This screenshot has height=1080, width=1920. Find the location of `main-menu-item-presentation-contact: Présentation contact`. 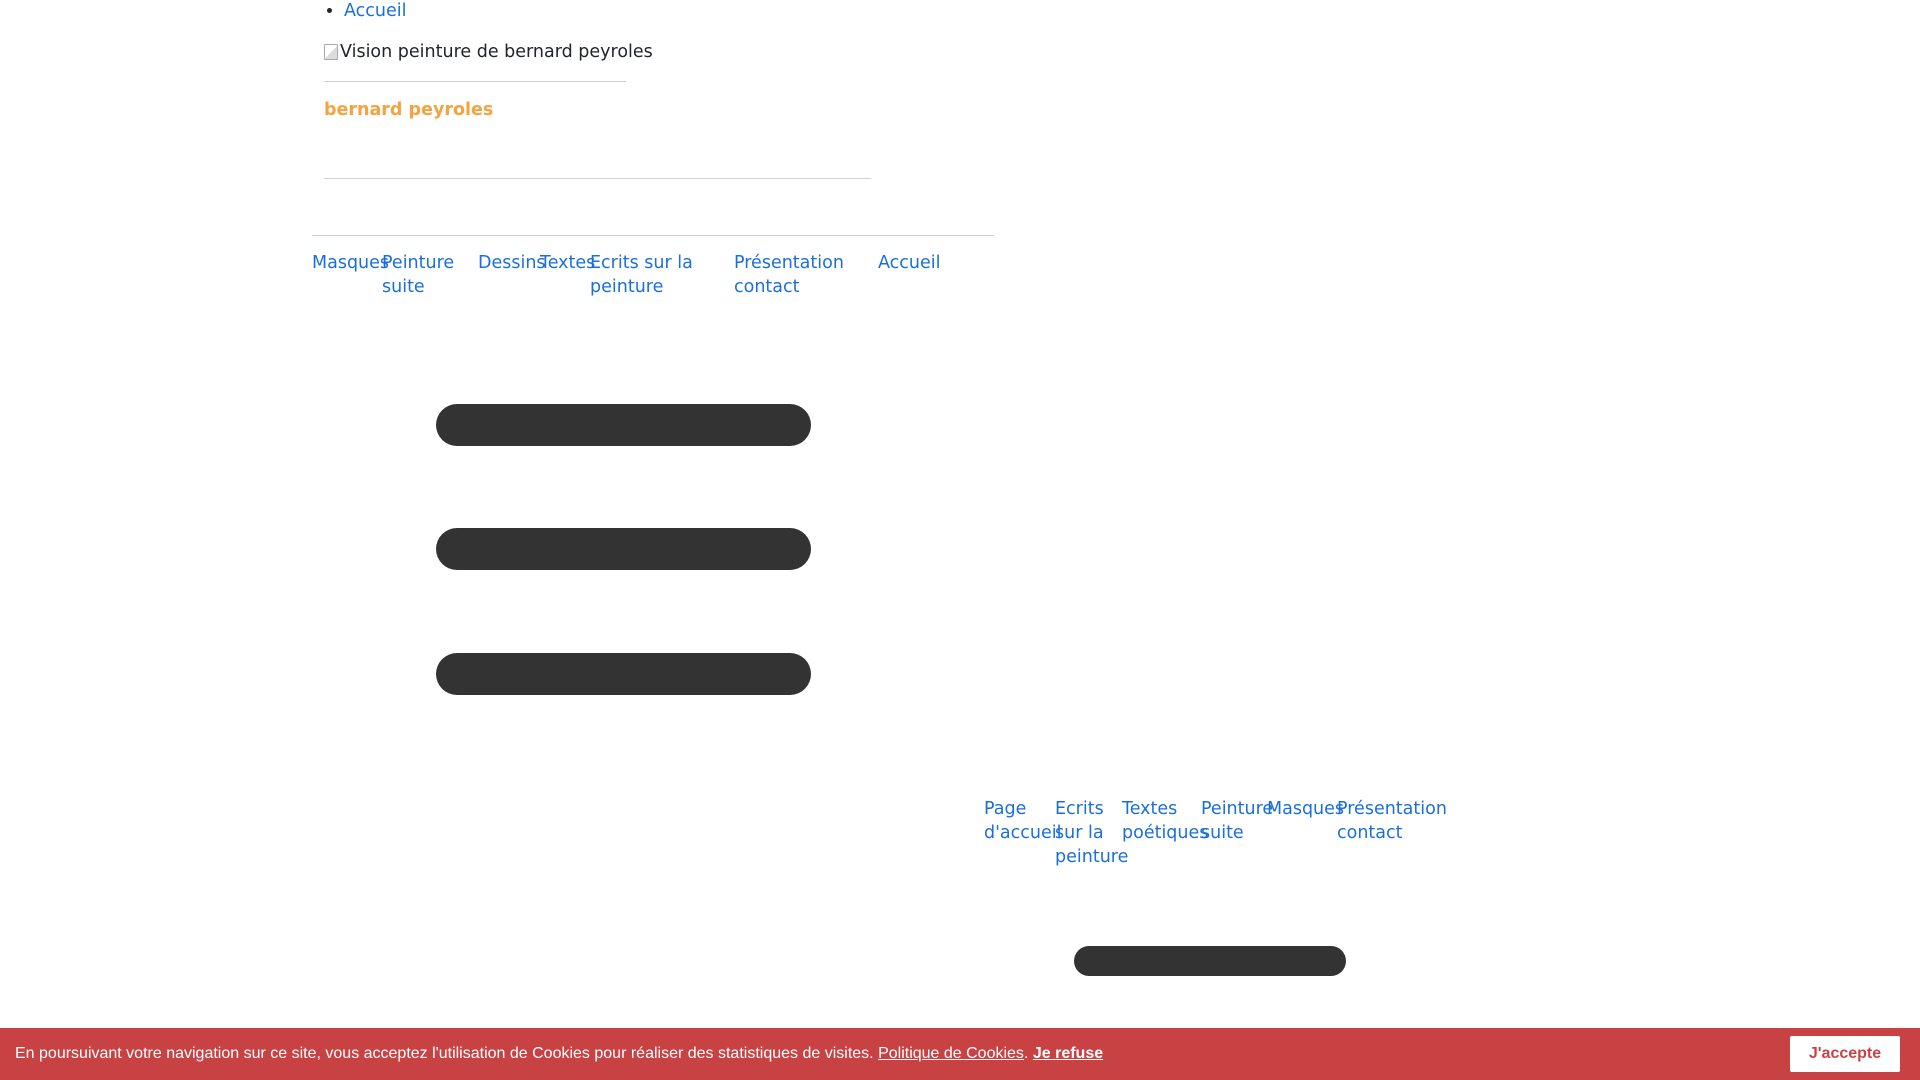

main-menu-item-presentation-contact: Présentation contact is located at coordinates (806, 275).